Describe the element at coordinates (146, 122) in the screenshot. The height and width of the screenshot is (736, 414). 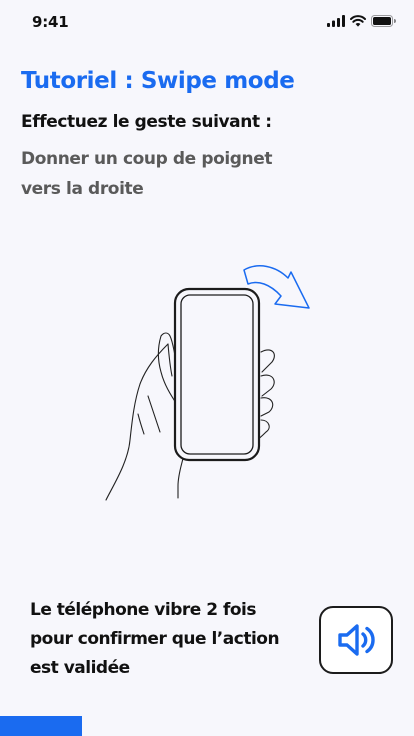
I see `instruction-text: Effectuez le geste suivant :` at that location.